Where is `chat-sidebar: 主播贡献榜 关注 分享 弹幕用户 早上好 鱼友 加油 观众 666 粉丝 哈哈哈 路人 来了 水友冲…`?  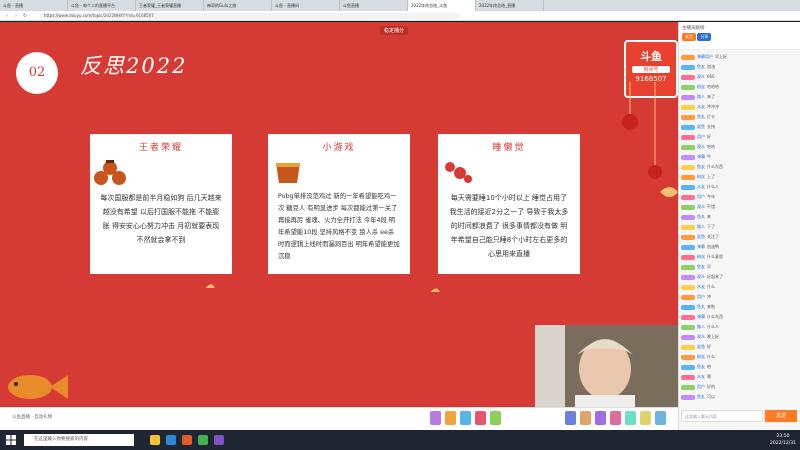
chat-sidebar: 主播贡献榜 关注 分享 弹幕用户 早上好 鱼友 加油 观众 666 粉丝 哈哈哈 路人 来了 水友冲… is located at coordinates (739, 226).